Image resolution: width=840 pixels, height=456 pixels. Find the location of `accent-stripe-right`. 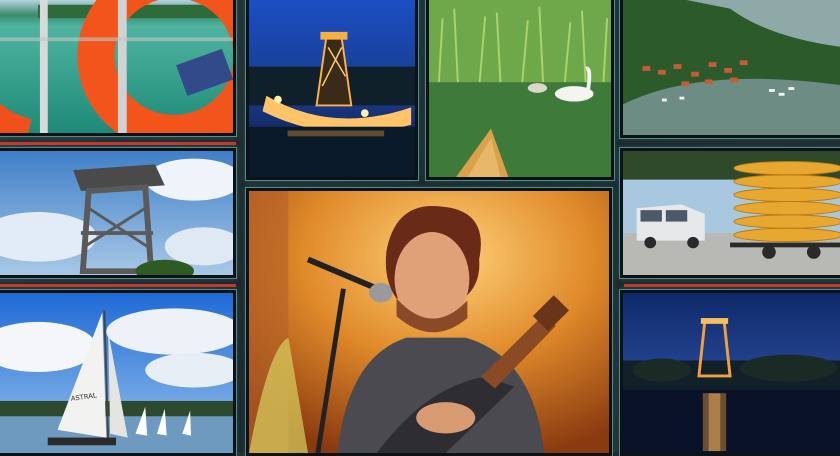

accent-stripe-right is located at coordinates (732, 285).